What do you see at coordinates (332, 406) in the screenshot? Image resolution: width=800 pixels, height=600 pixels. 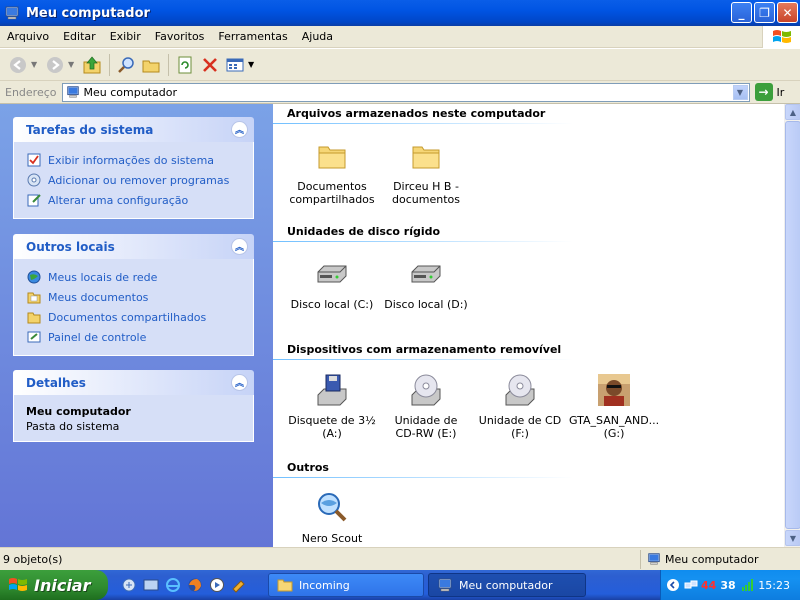 I see `floppy-a-item: Disquete de 3½ (A:)` at bounding box center [332, 406].